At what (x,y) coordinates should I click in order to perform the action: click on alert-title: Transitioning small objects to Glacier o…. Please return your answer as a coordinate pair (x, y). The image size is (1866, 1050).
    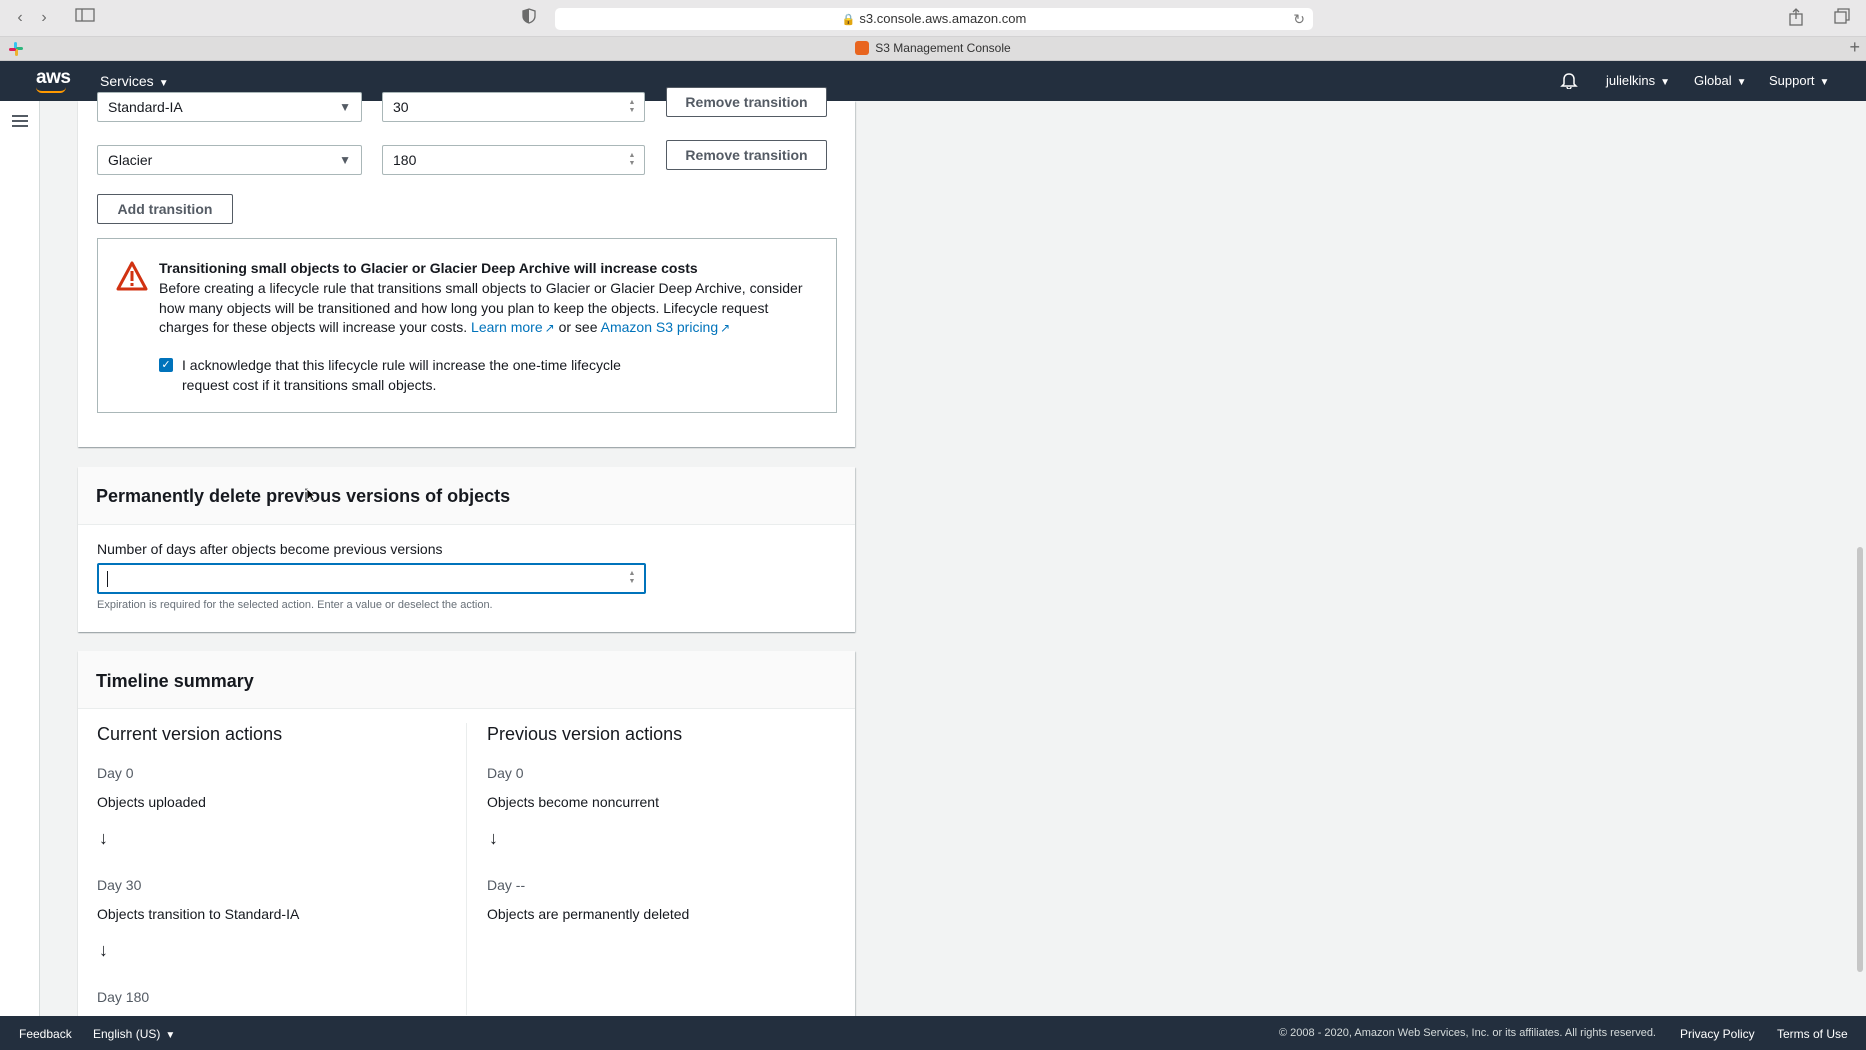
    Looking at the image, I should click on (428, 268).